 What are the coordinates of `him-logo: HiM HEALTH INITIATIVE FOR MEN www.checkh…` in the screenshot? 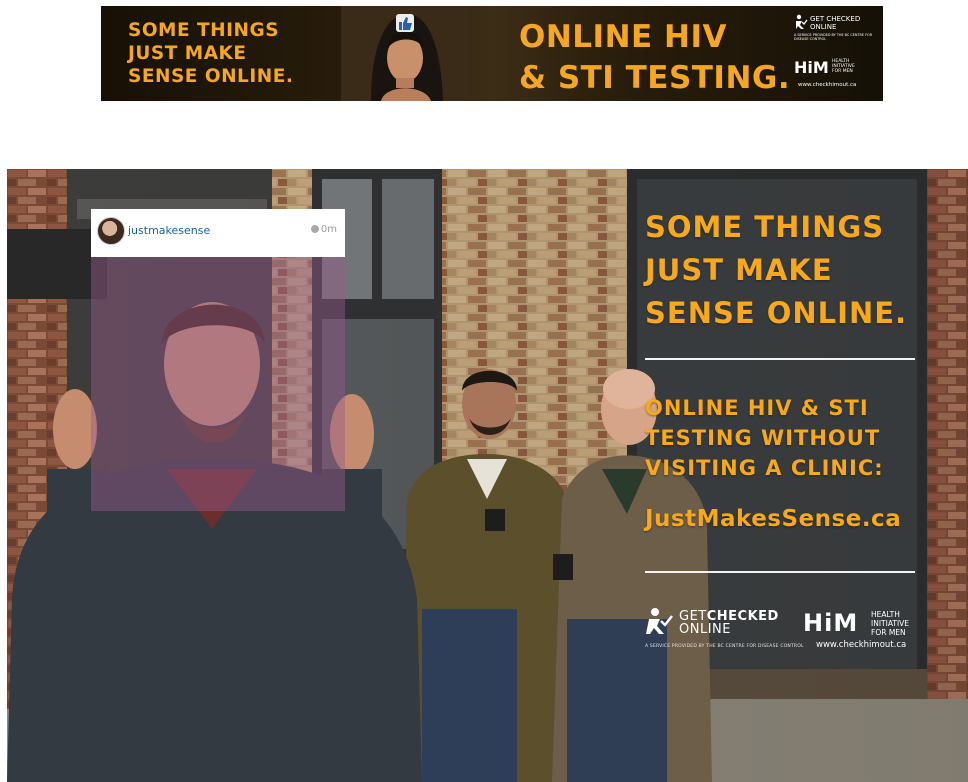 It's located at (860, 631).